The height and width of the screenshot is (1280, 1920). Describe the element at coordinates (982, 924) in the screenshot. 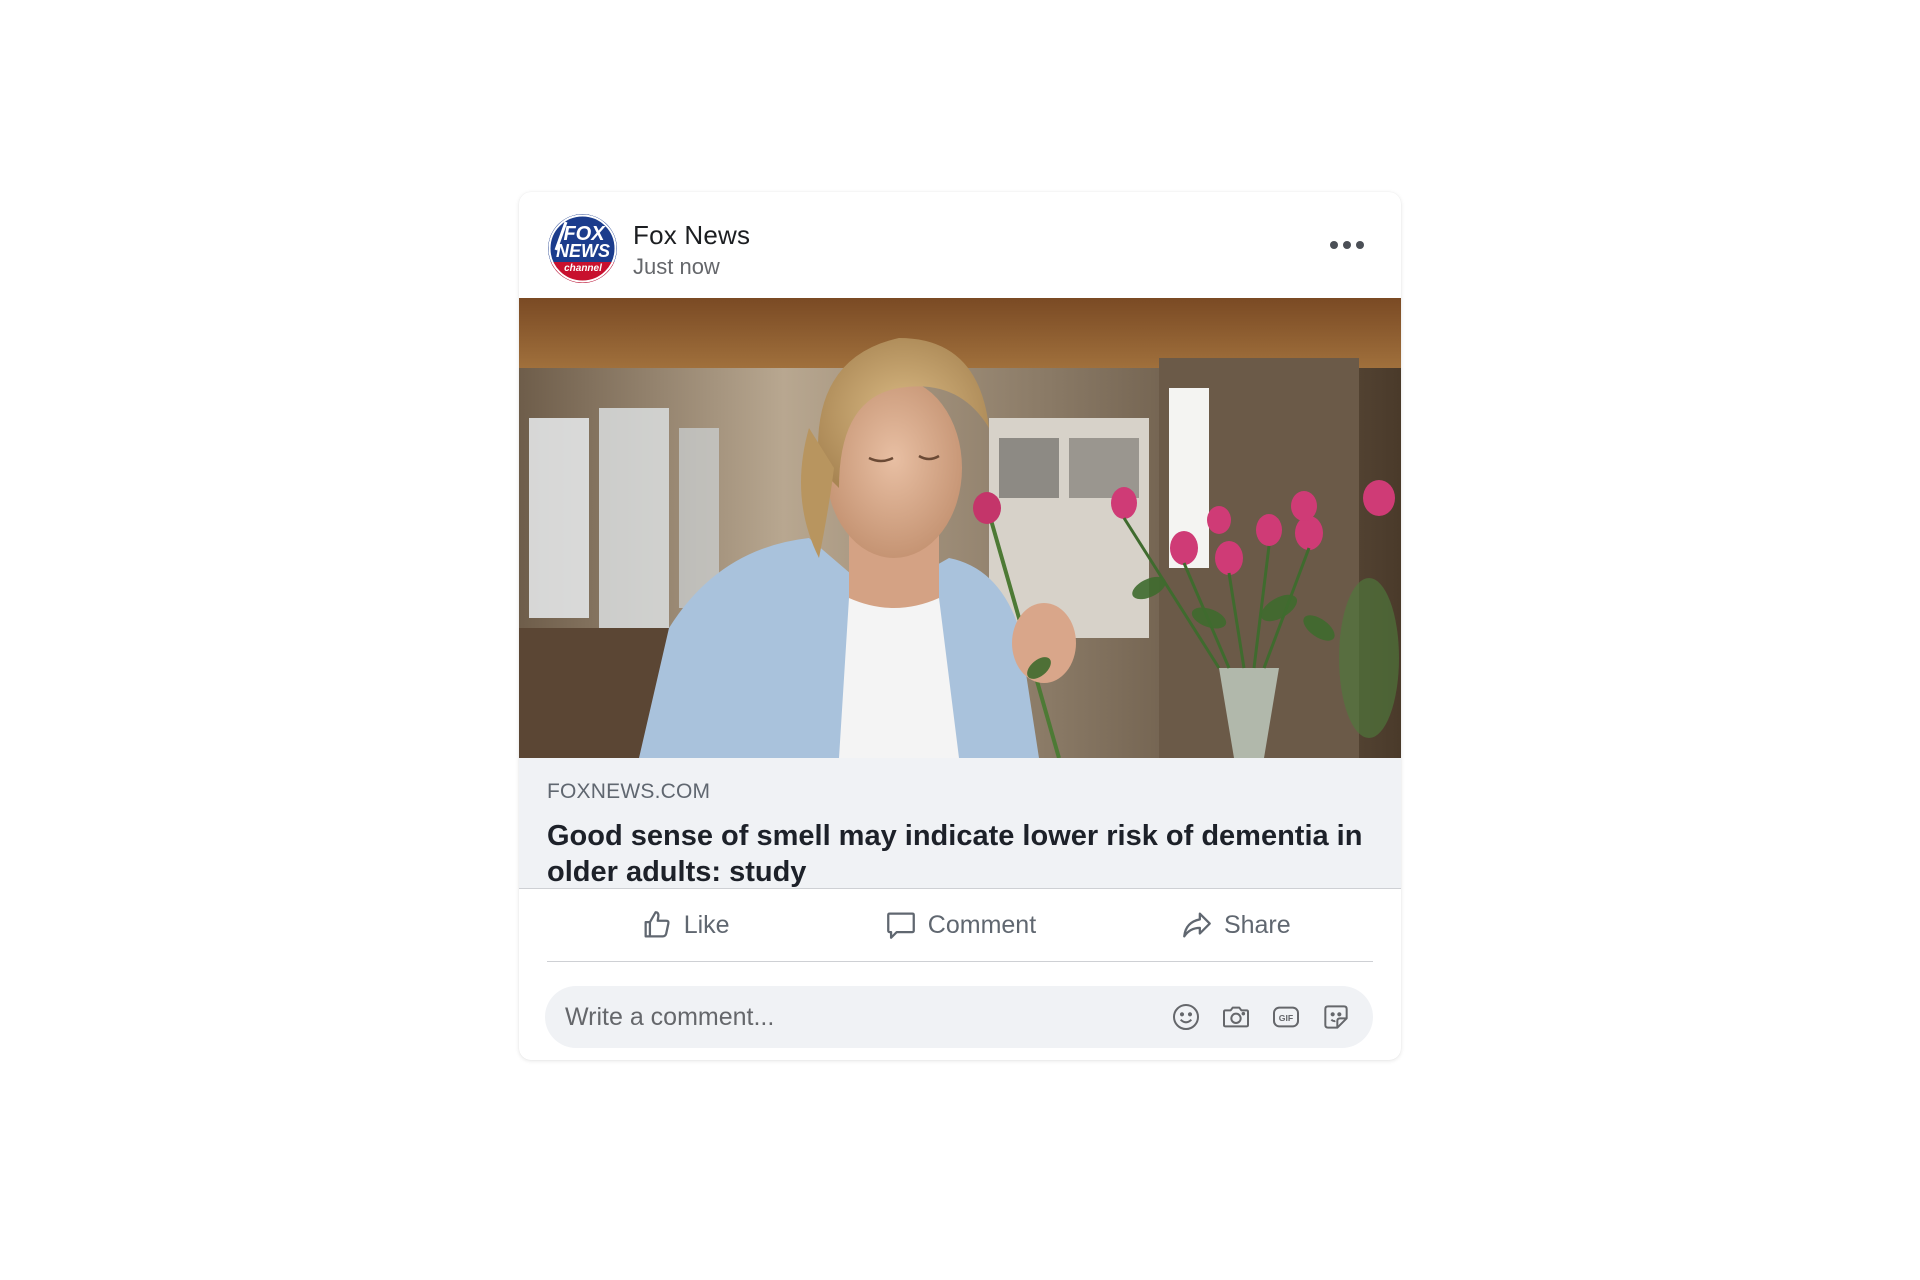

I see `comment-label: Comment` at that location.